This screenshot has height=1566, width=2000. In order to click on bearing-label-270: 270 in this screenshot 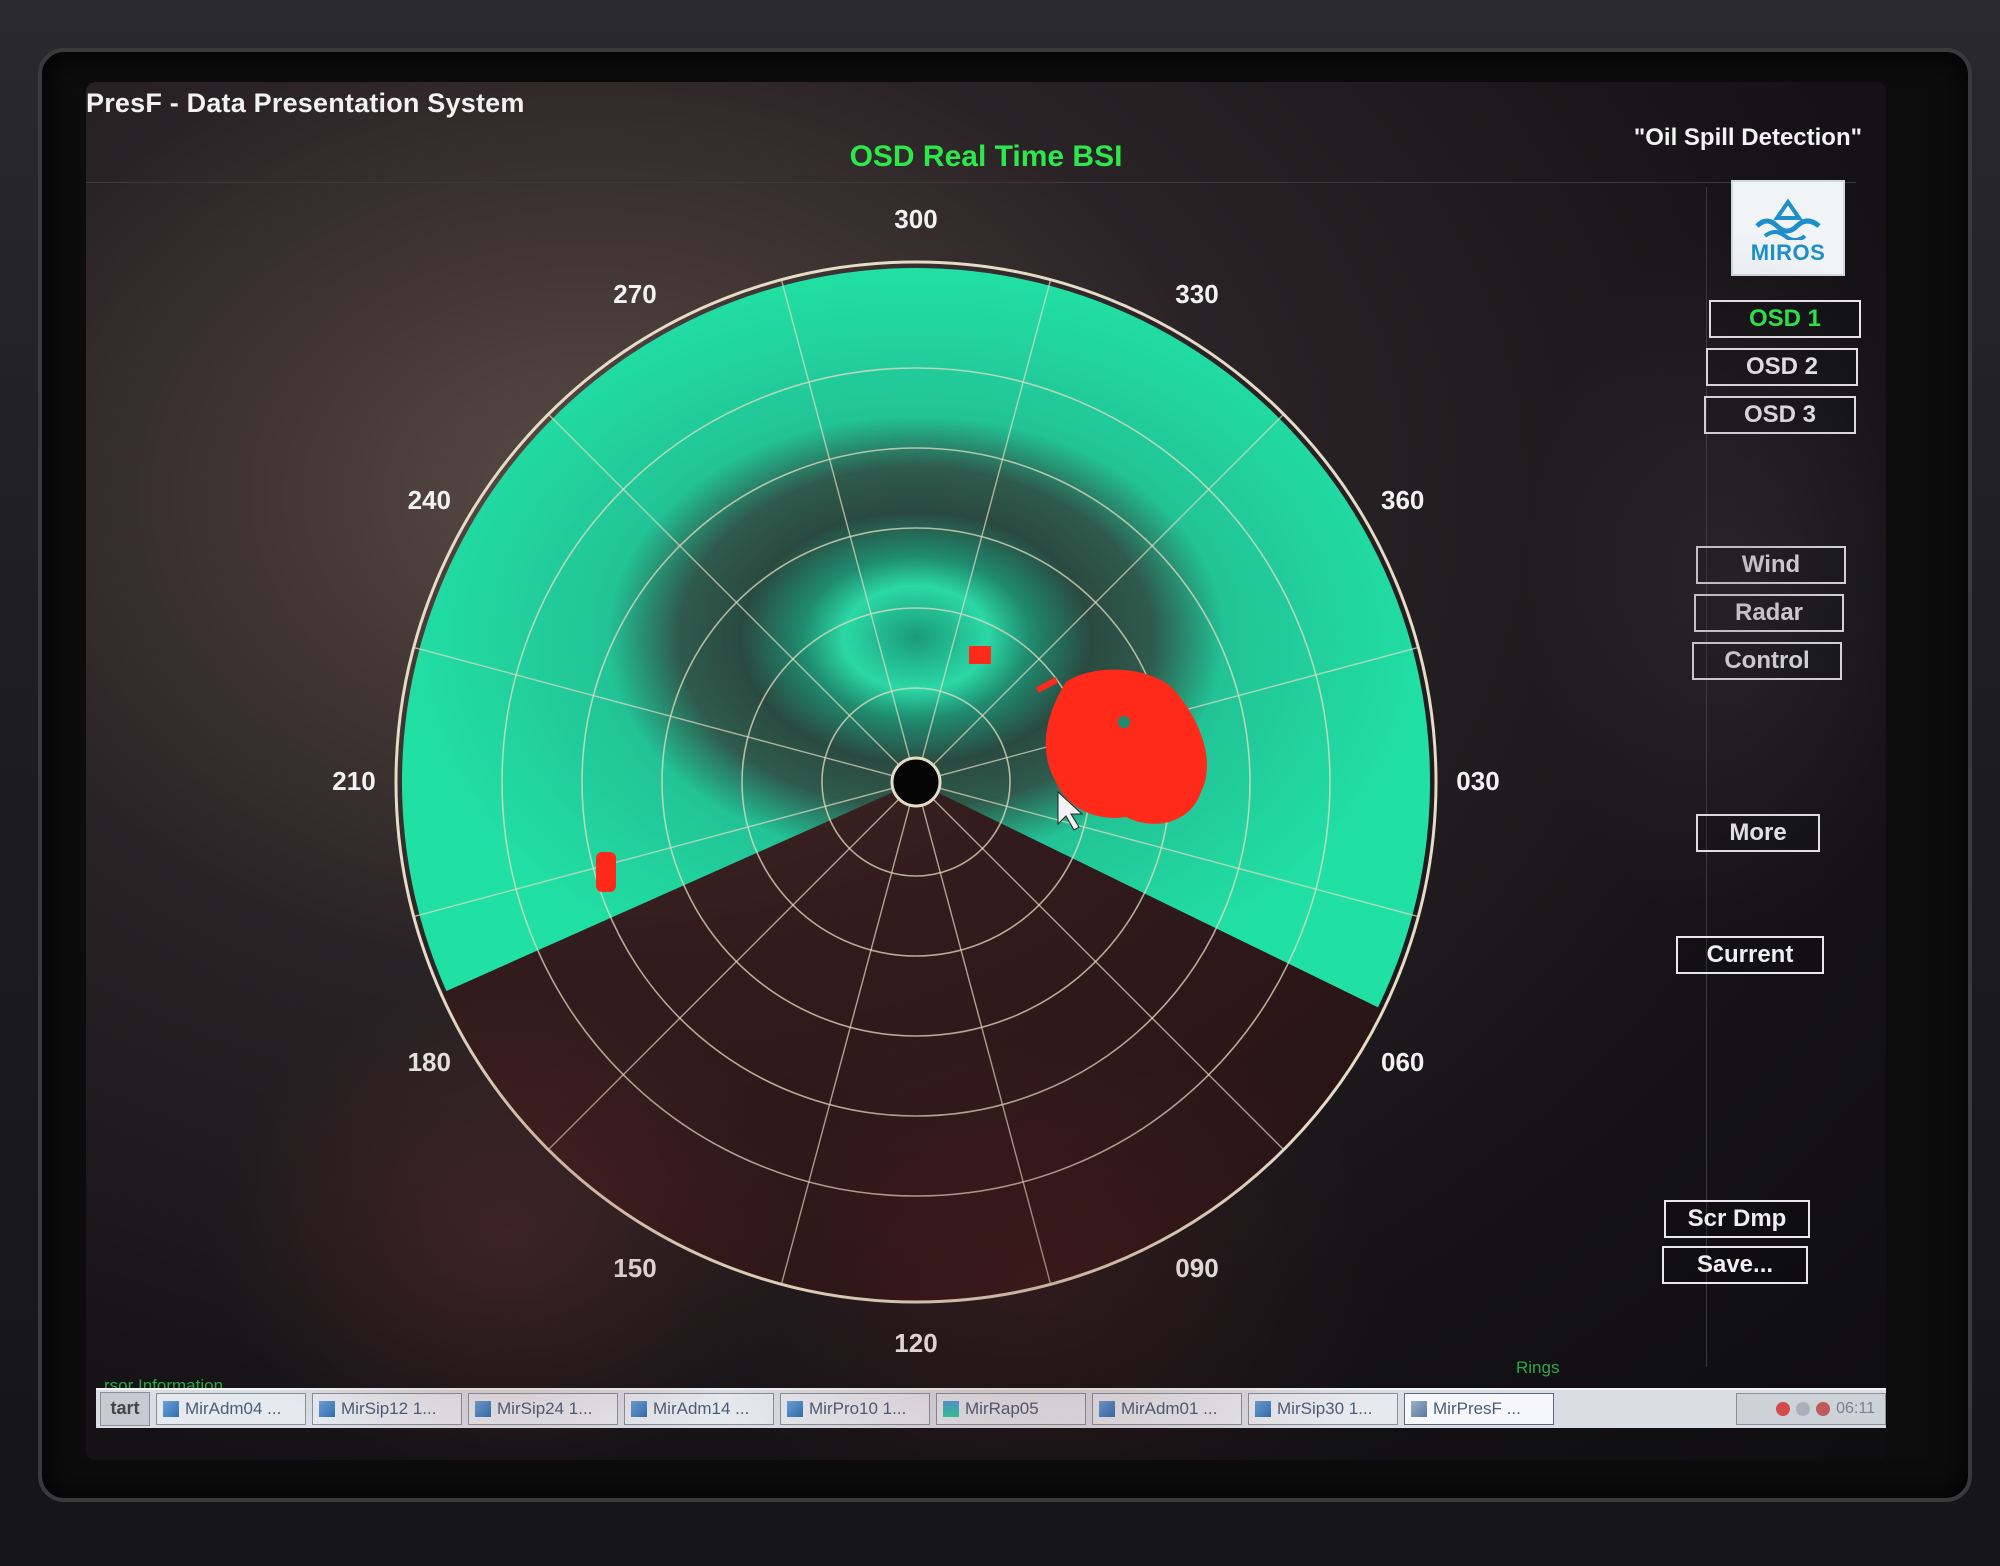, I will do `click(635, 294)`.